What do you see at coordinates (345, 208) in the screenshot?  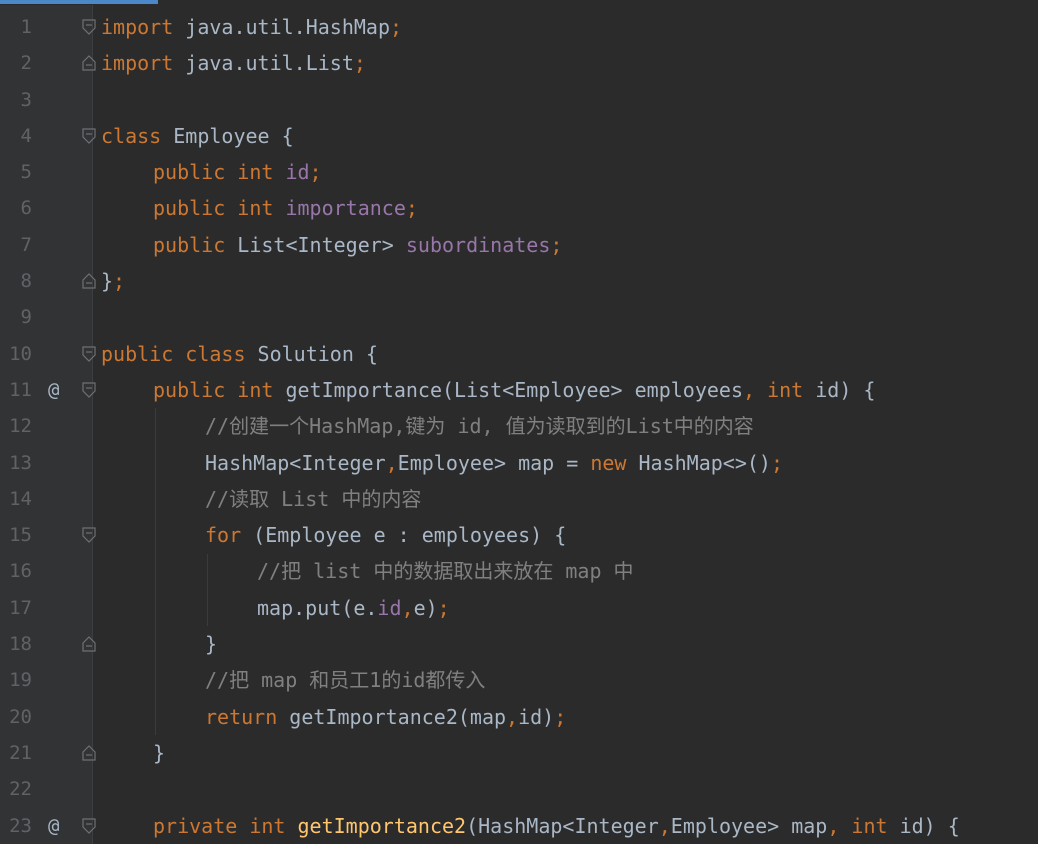 I see `field-token: importance` at bounding box center [345, 208].